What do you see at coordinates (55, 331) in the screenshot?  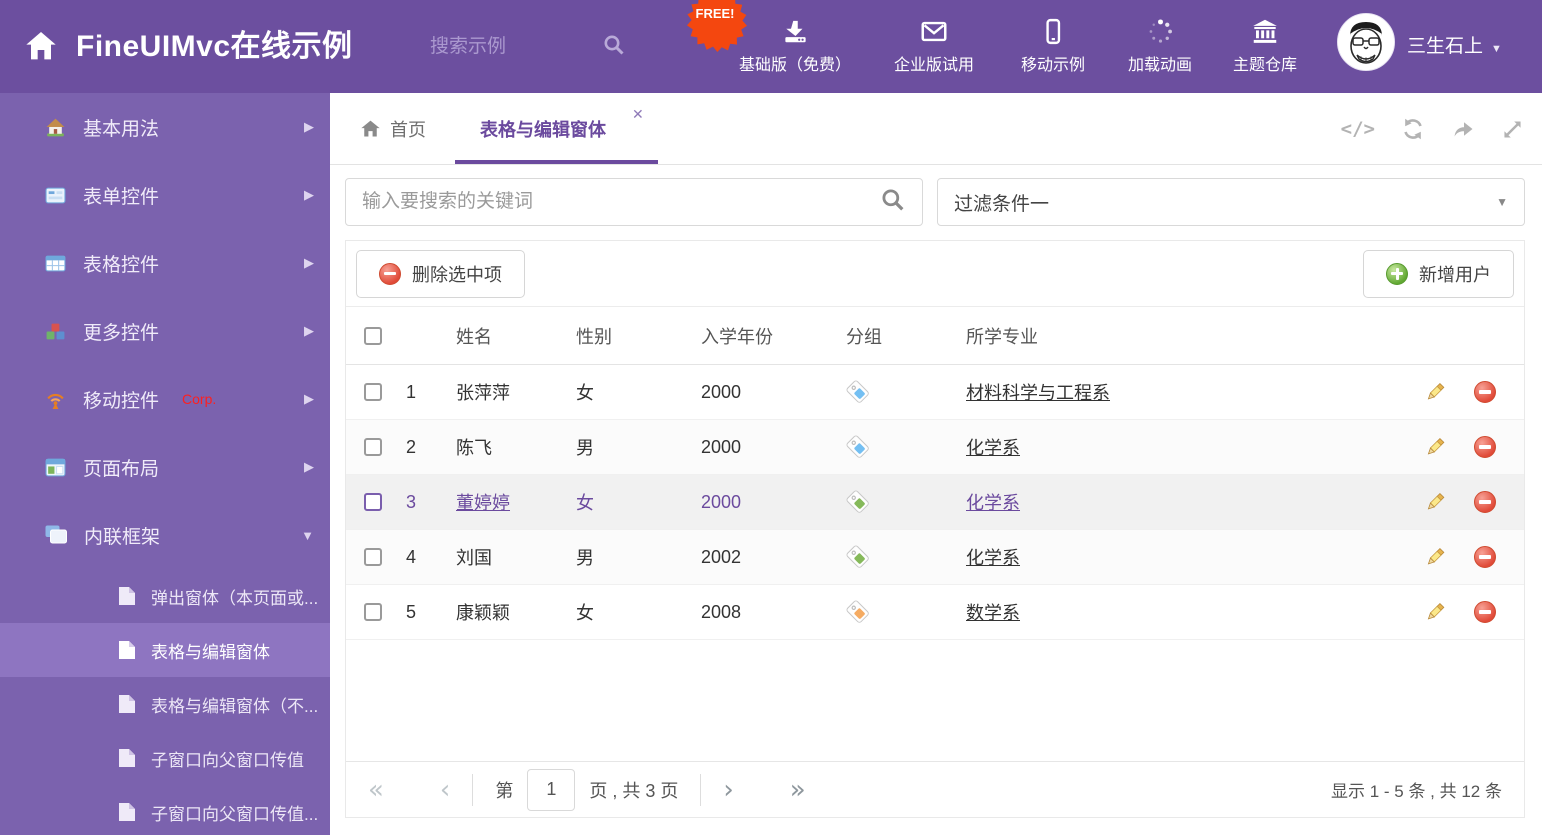 I see `cubes-icon` at bounding box center [55, 331].